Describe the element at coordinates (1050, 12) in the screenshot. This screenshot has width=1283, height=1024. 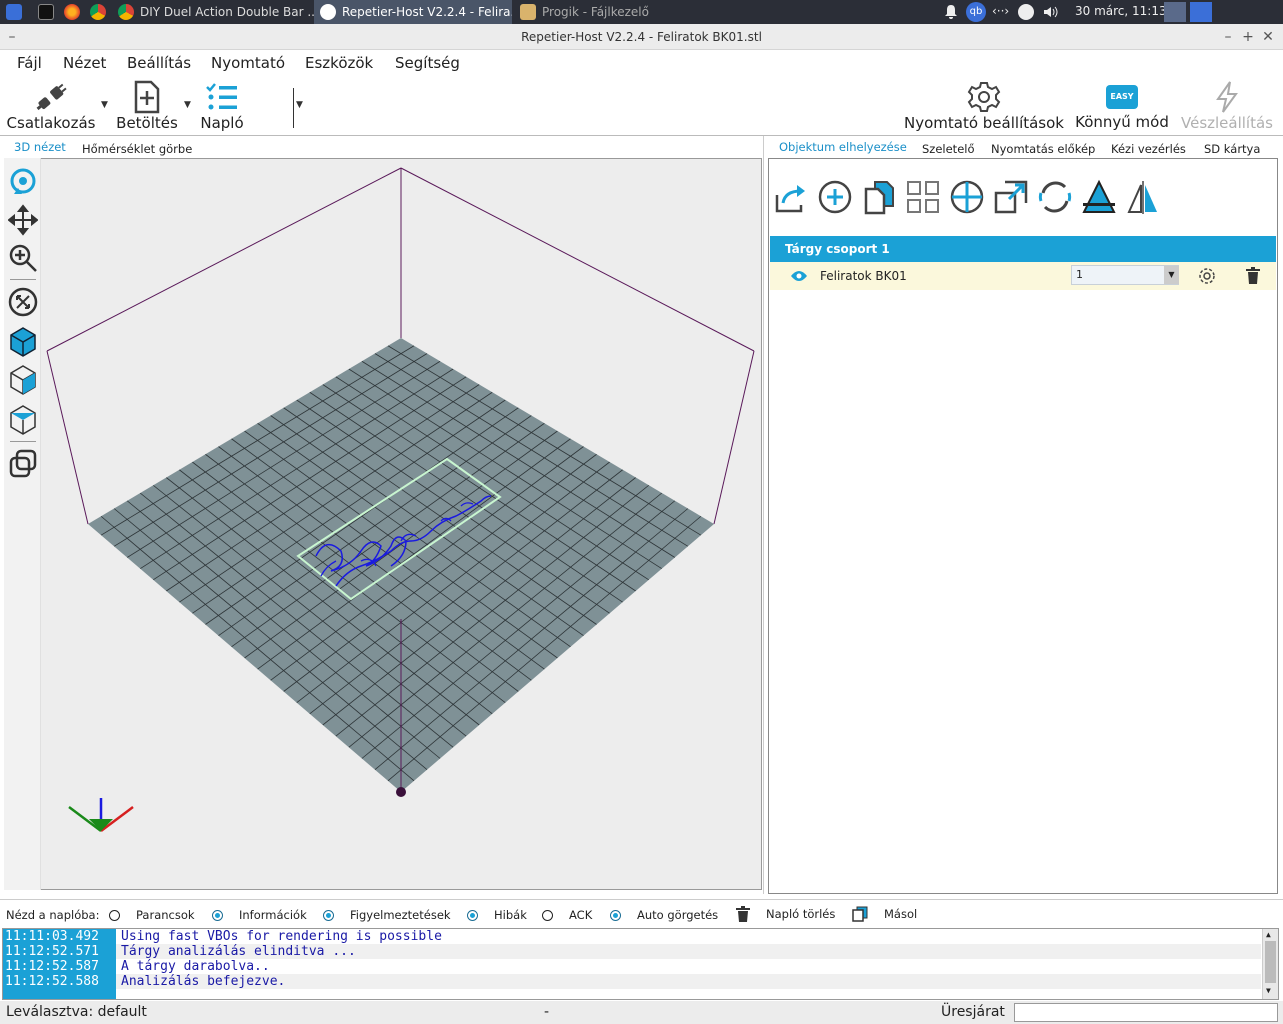
I see `volume-icon` at that location.